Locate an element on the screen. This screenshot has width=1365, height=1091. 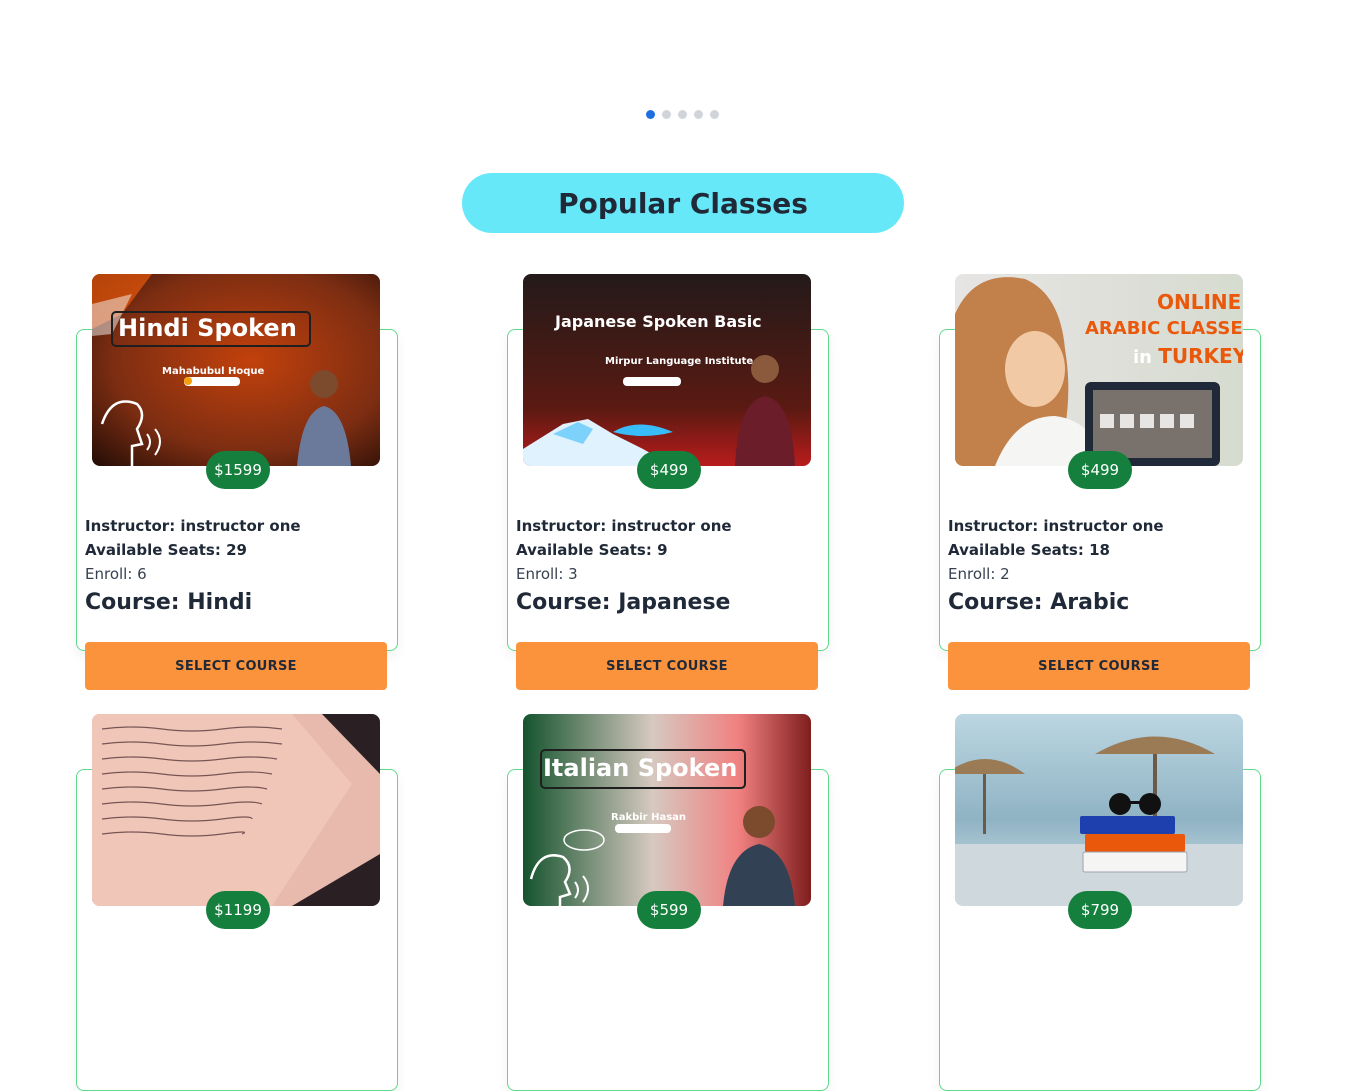
price-badge: $1599 is located at coordinates (238, 470).